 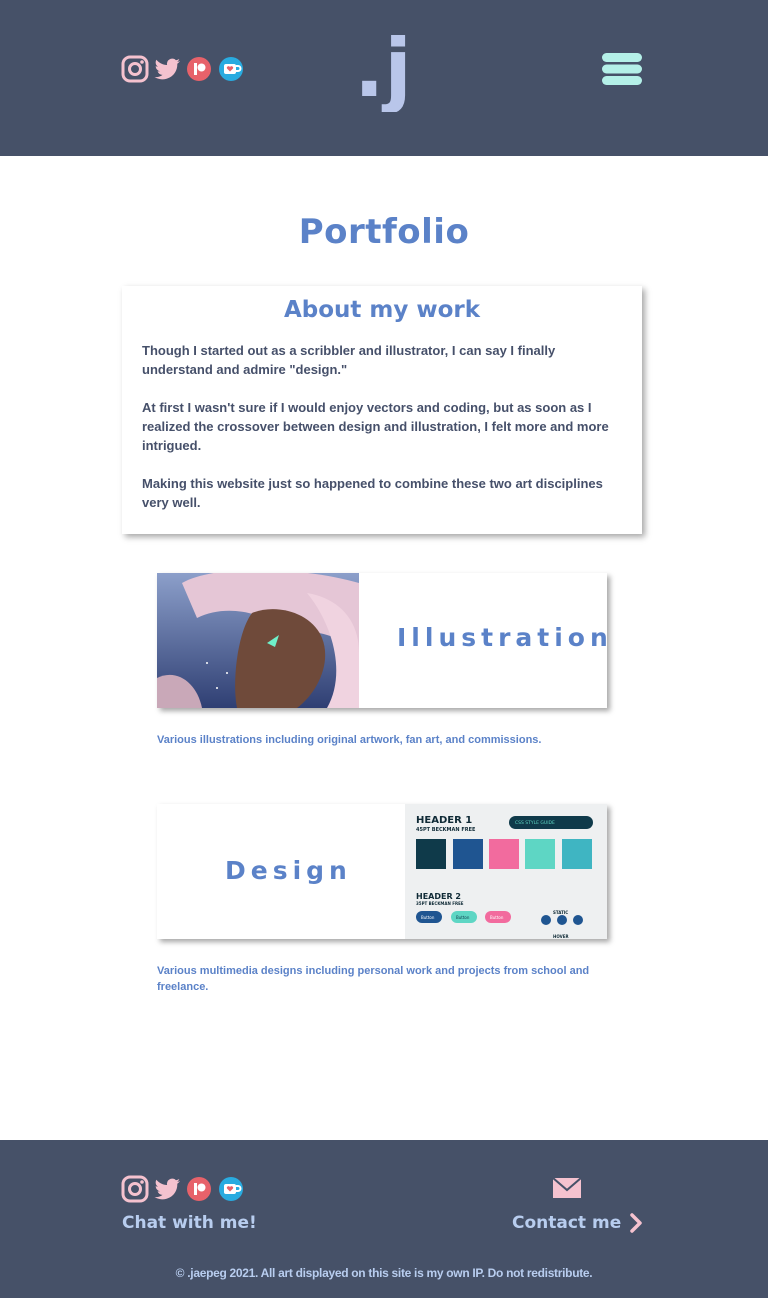 What do you see at coordinates (183, 1189) in the screenshot?
I see `footer-social-links` at bounding box center [183, 1189].